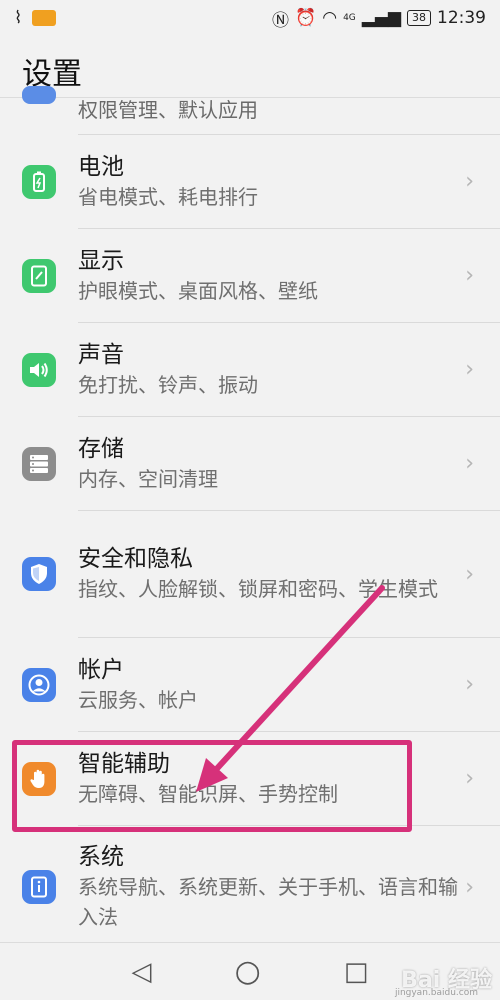 This screenshot has height=1000, width=500. Describe the element at coordinates (419, 18) in the screenshot. I see `battery-indicator: 38` at that location.